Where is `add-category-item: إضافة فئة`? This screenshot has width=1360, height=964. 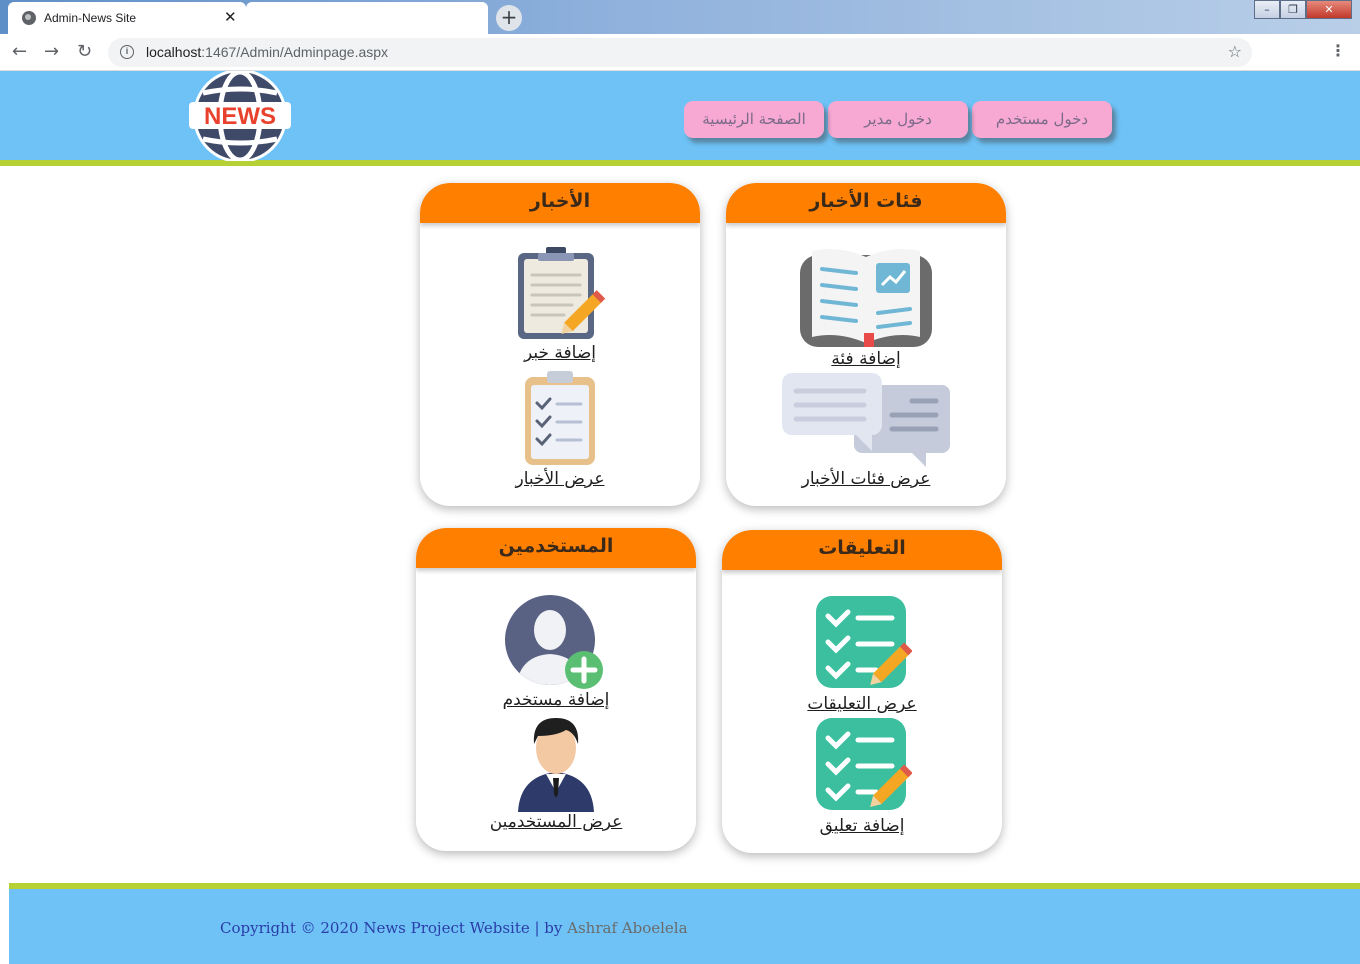
add-category-item: إضافة فئة is located at coordinates (866, 307).